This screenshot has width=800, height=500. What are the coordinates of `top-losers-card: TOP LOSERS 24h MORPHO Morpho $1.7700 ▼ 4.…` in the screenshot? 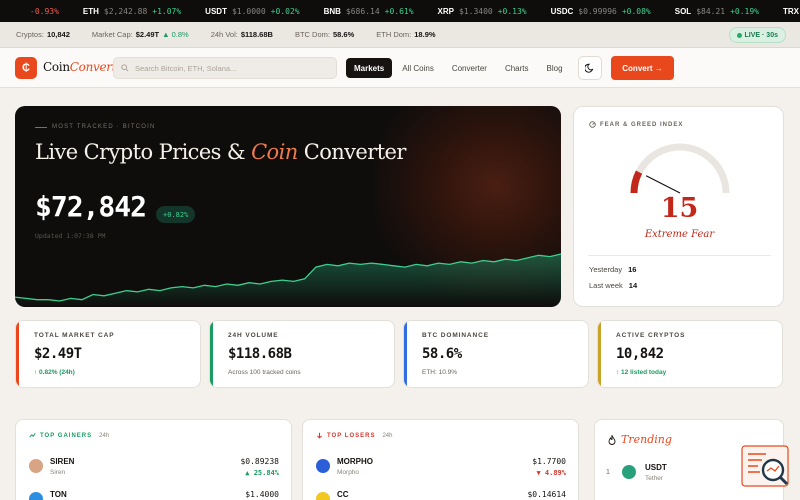 It's located at (440, 459).